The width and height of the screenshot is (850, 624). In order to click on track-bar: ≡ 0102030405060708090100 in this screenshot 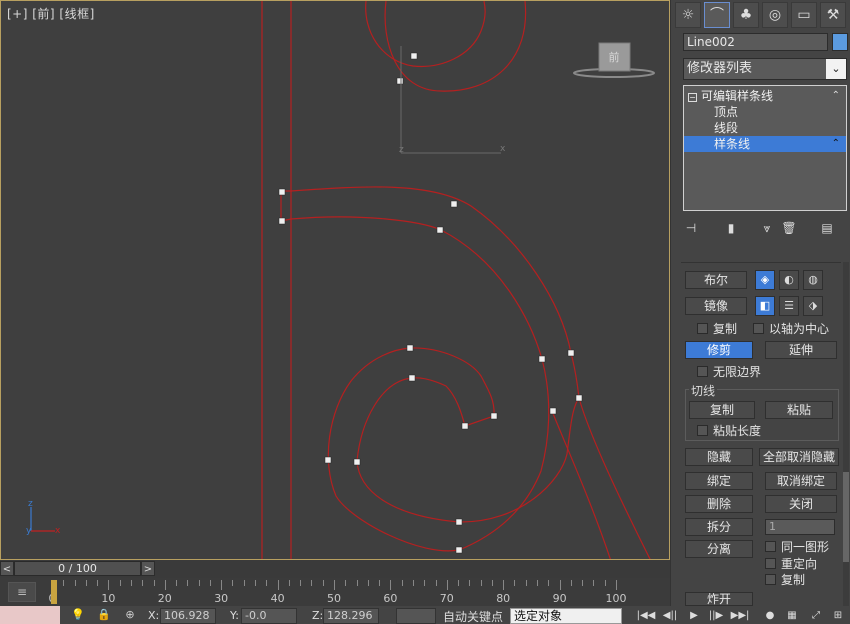, I will do `click(335, 592)`.